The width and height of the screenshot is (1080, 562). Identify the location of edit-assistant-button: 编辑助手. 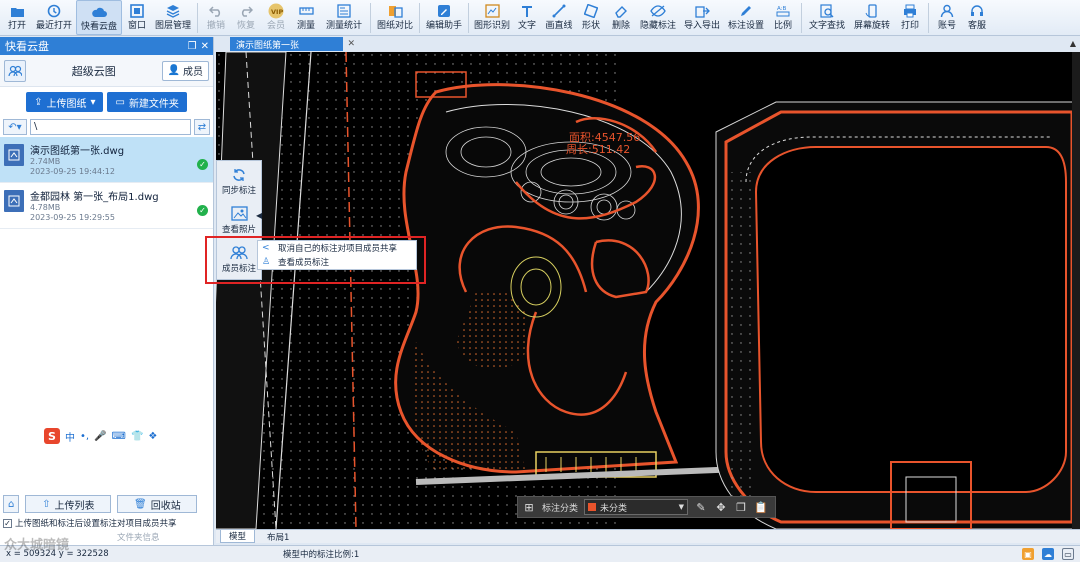
(444, 17).